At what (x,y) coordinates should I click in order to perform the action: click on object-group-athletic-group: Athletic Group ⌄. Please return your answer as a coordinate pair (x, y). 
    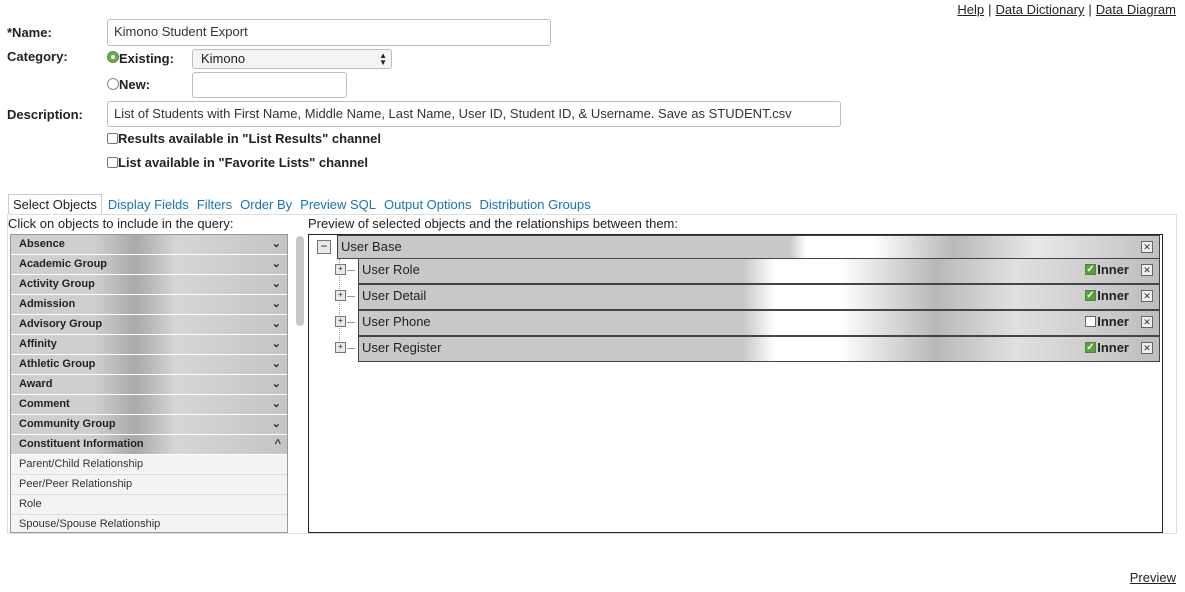
    Looking at the image, I should click on (149, 365).